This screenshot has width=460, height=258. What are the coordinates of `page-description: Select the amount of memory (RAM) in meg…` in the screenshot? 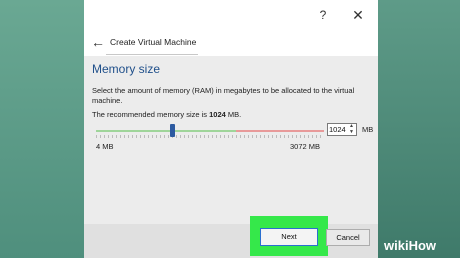 It's located at (223, 95).